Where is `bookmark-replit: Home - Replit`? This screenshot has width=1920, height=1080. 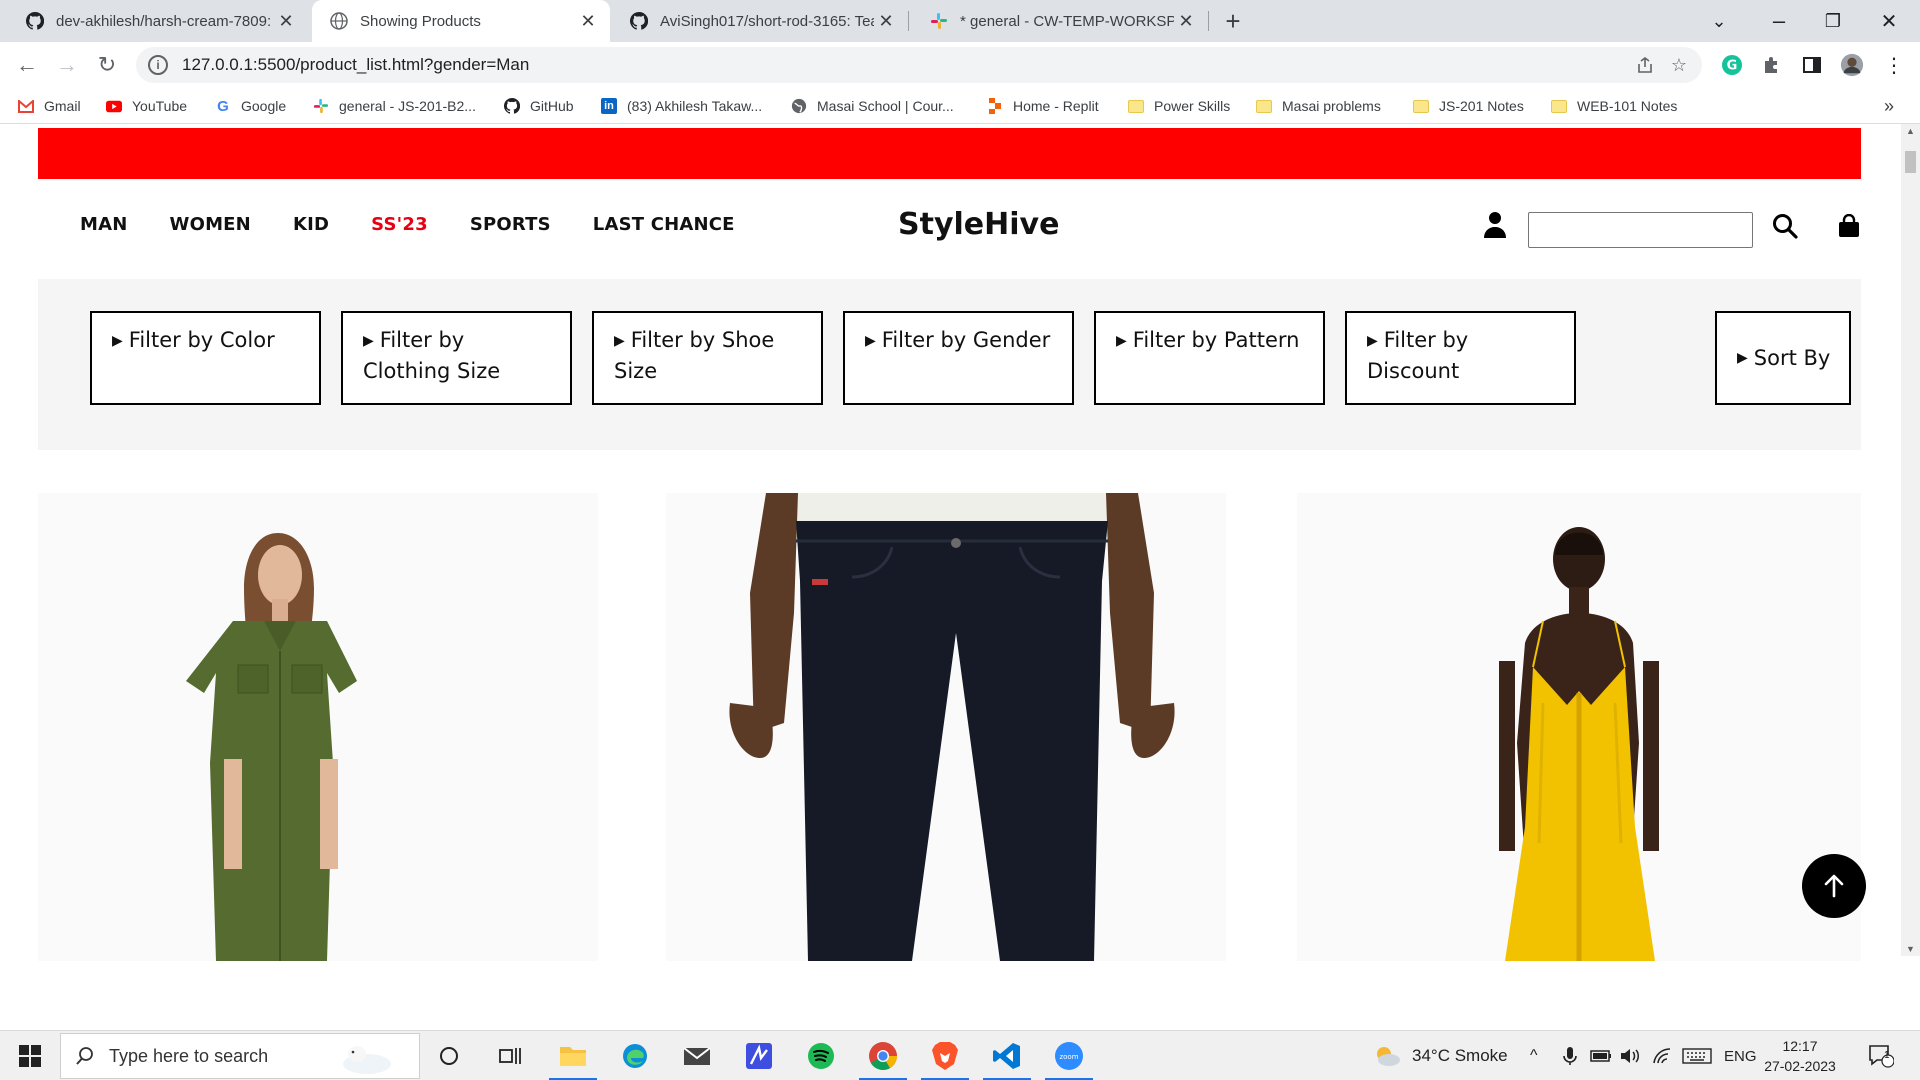
bookmark-replit: Home - Replit is located at coordinates (1043, 106).